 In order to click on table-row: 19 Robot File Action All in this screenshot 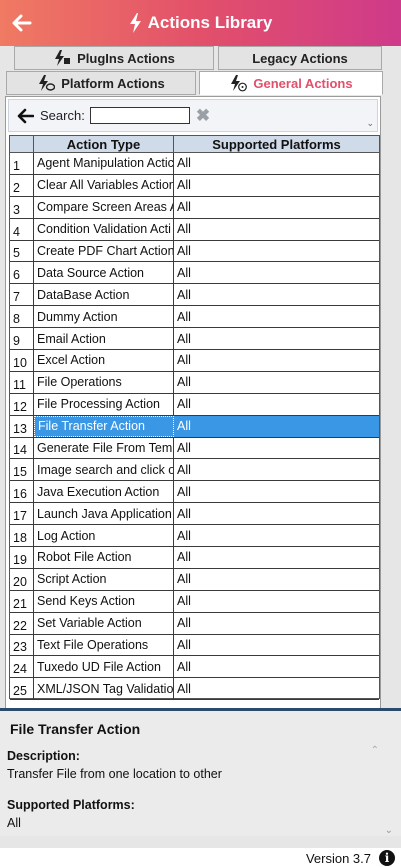, I will do `click(194, 558)`.